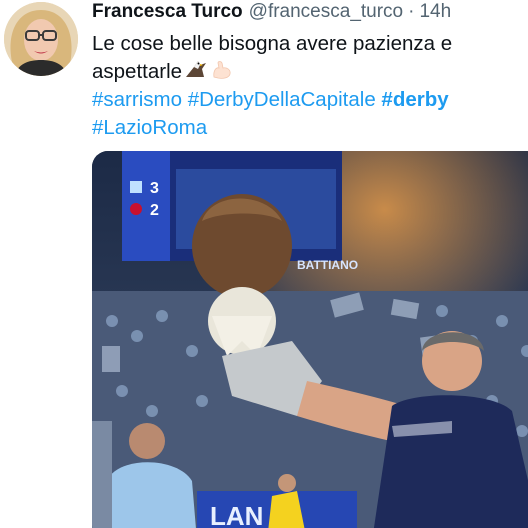  I want to click on tweet-timestamp: 14h, so click(435, 11).